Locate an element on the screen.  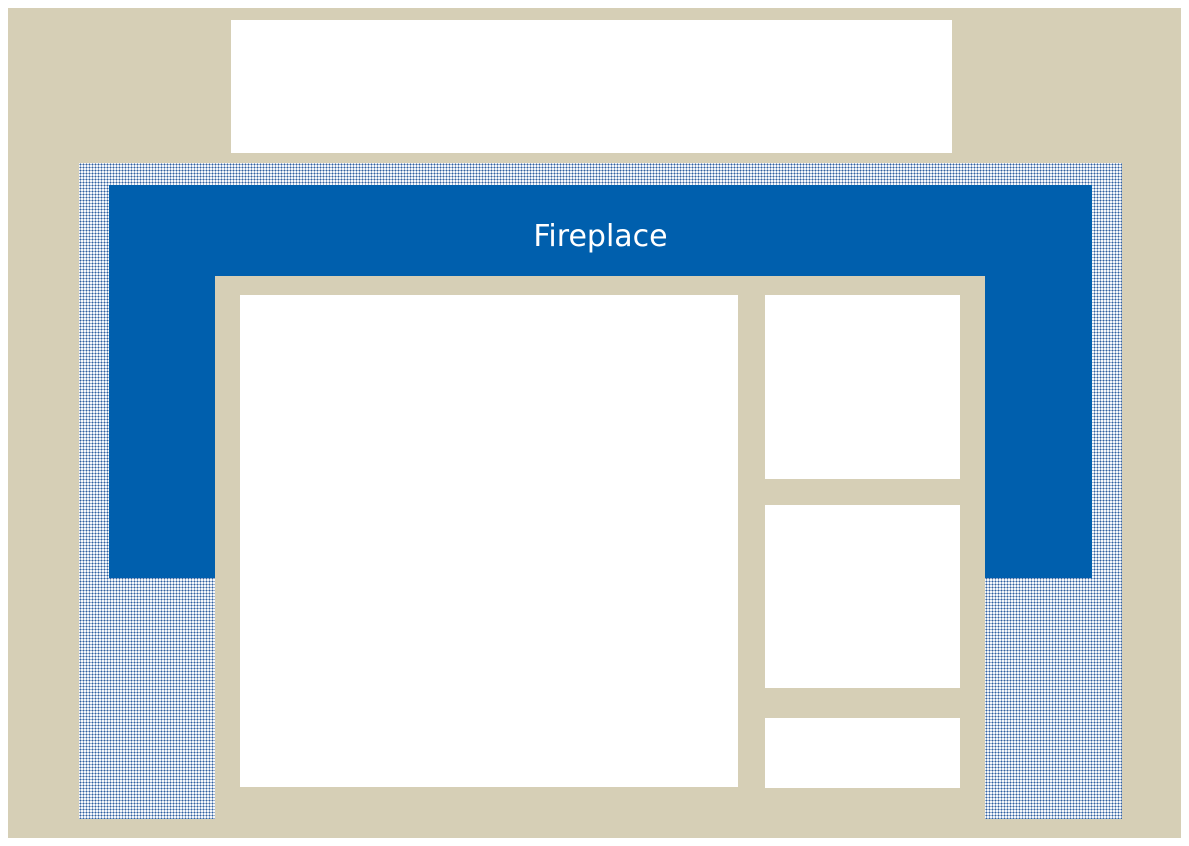
side-panel-top is located at coordinates (862, 387).